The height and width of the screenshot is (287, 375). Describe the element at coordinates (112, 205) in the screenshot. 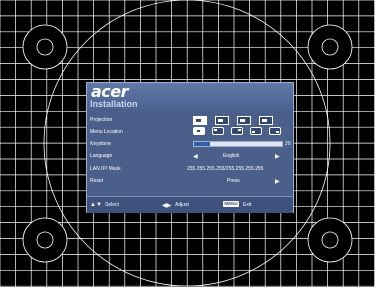

I see `footer-select-label: Select` at that location.